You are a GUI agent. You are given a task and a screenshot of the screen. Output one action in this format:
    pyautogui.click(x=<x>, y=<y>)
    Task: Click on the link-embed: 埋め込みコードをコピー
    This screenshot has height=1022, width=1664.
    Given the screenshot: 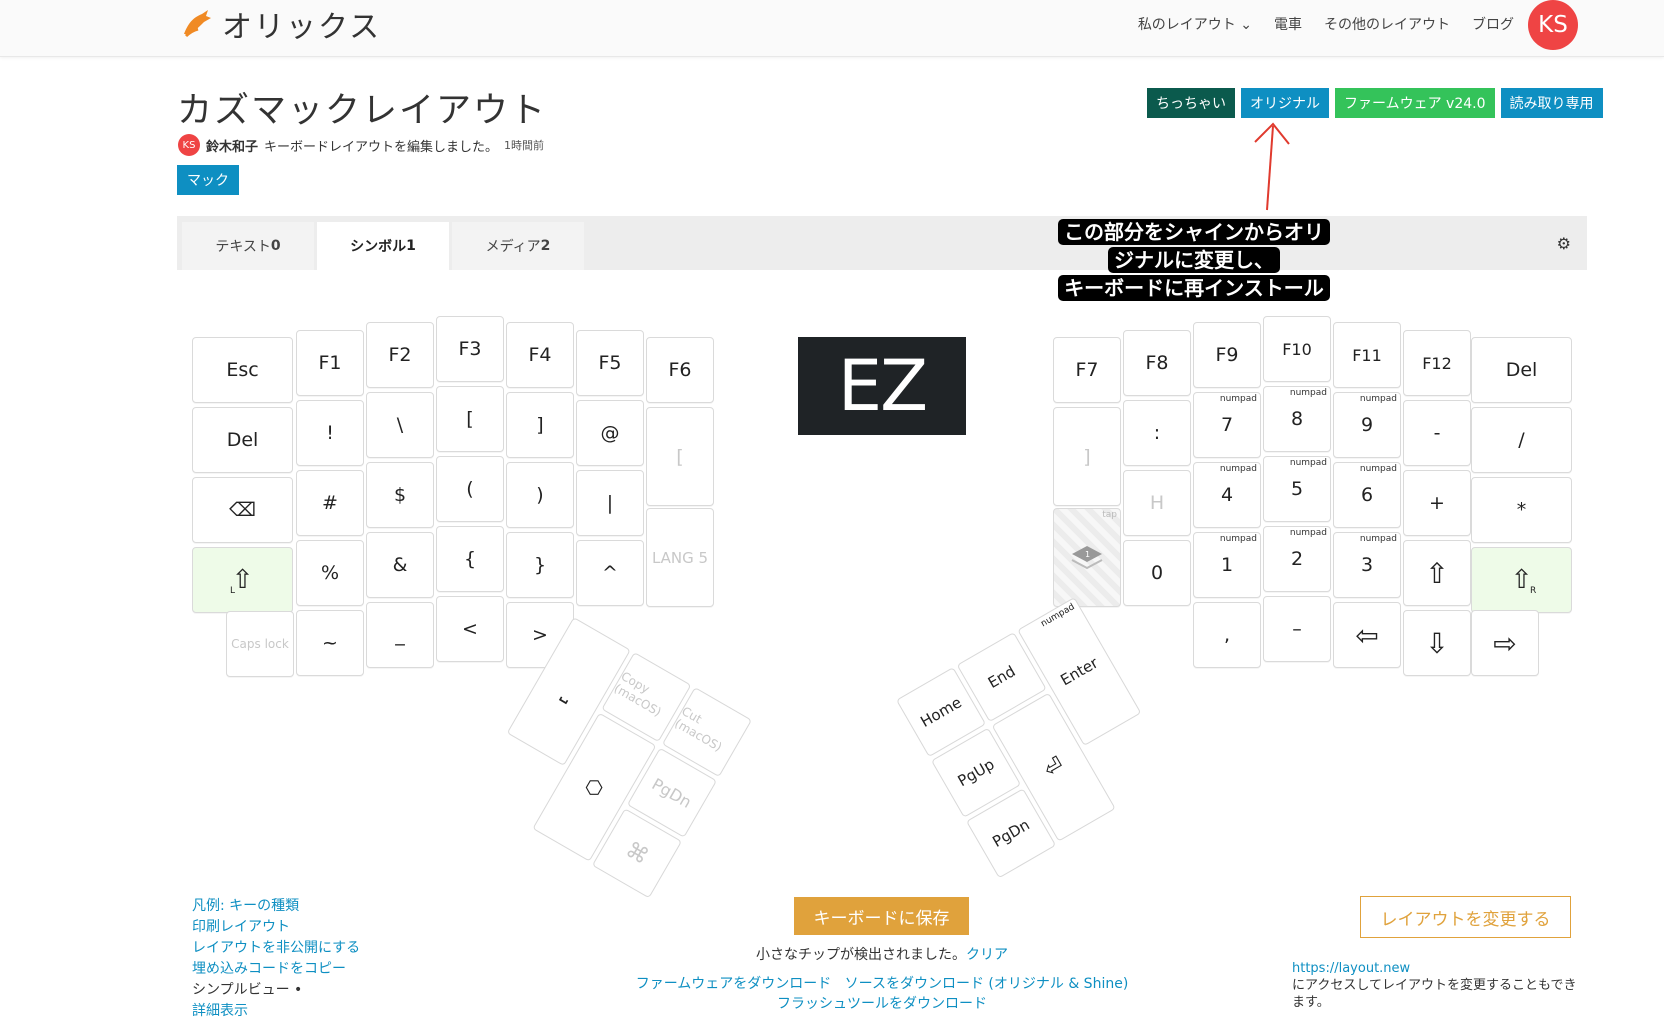 What is the action you would take?
    pyautogui.click(x=276, y=969)
    